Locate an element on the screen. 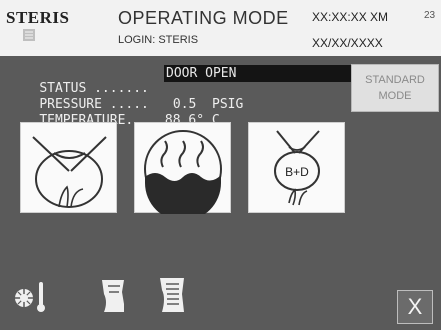  status-row: STATUS ....... DOOR OPEN is located at coordinates (182, 80).